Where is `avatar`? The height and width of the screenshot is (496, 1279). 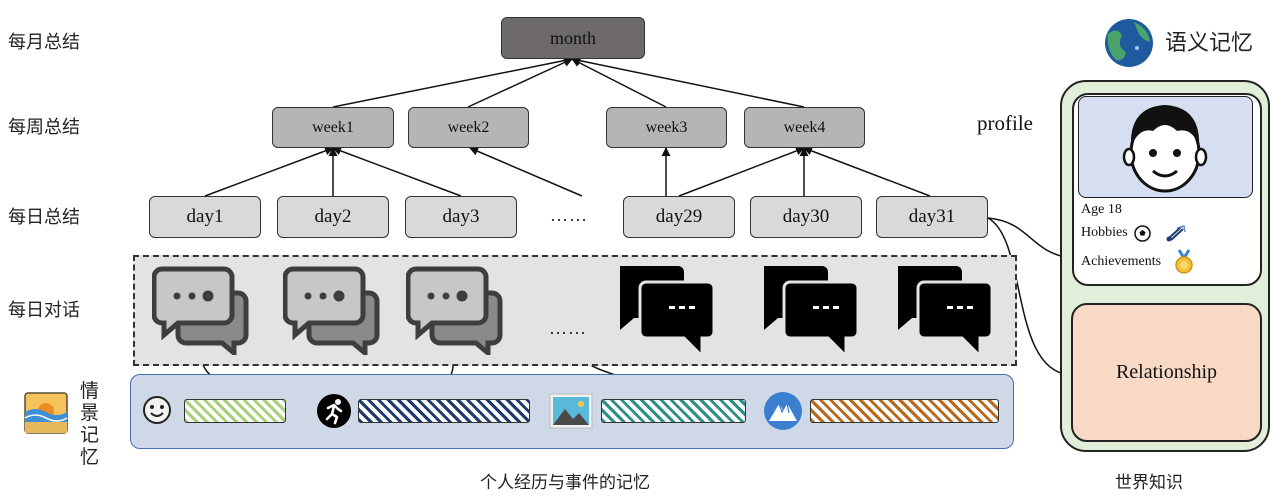
avatar is located at coordinates (1165, 147).